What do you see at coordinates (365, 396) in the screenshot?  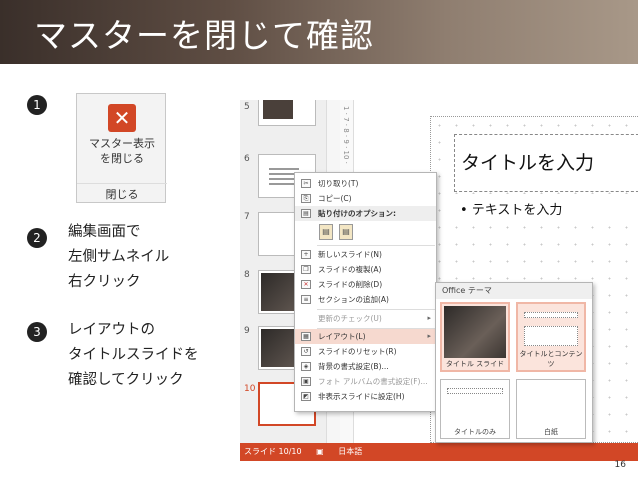 I see `menu-item-hide-slide: ◩ 非表示スライドに設定(H)` at bounding box center [365, 396].